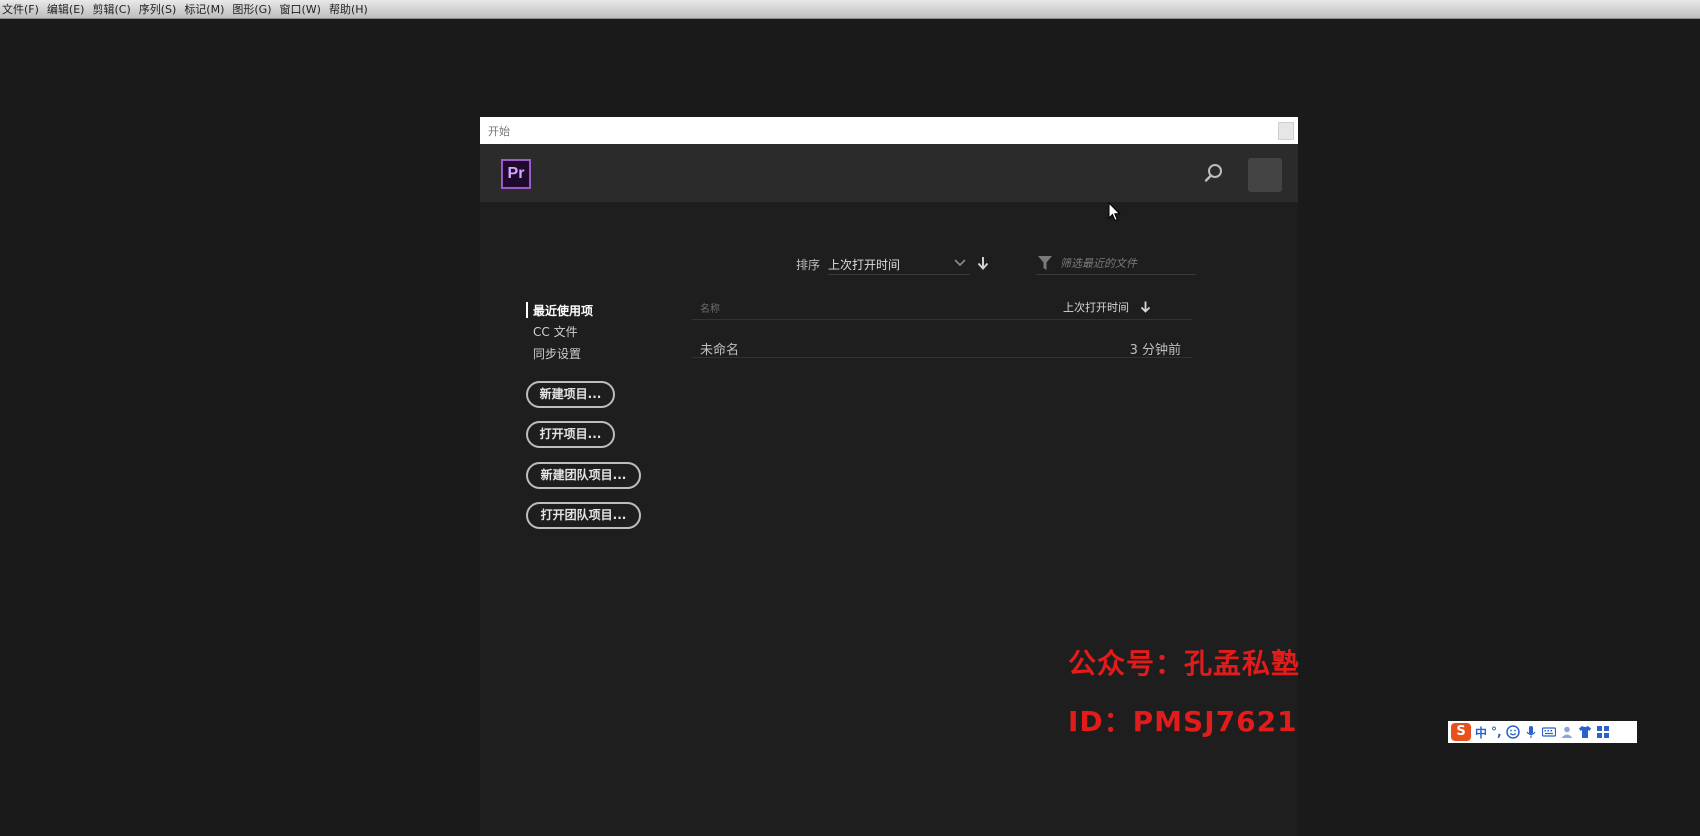 The width and height of the screenshot is (1700, 836). Describe the element at coordinates (499, 131) in the screenshot. I see `dialog-title: 开始` at that location.